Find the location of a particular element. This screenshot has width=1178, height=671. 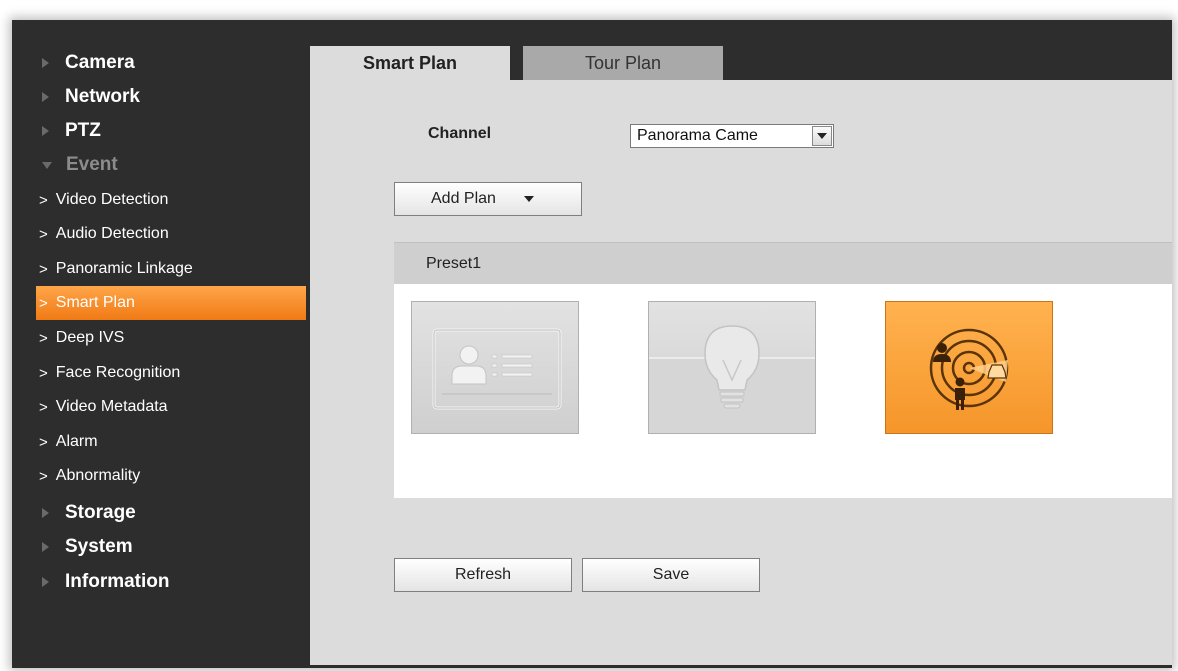

save-button: Save is located at coordinates (671, 575).